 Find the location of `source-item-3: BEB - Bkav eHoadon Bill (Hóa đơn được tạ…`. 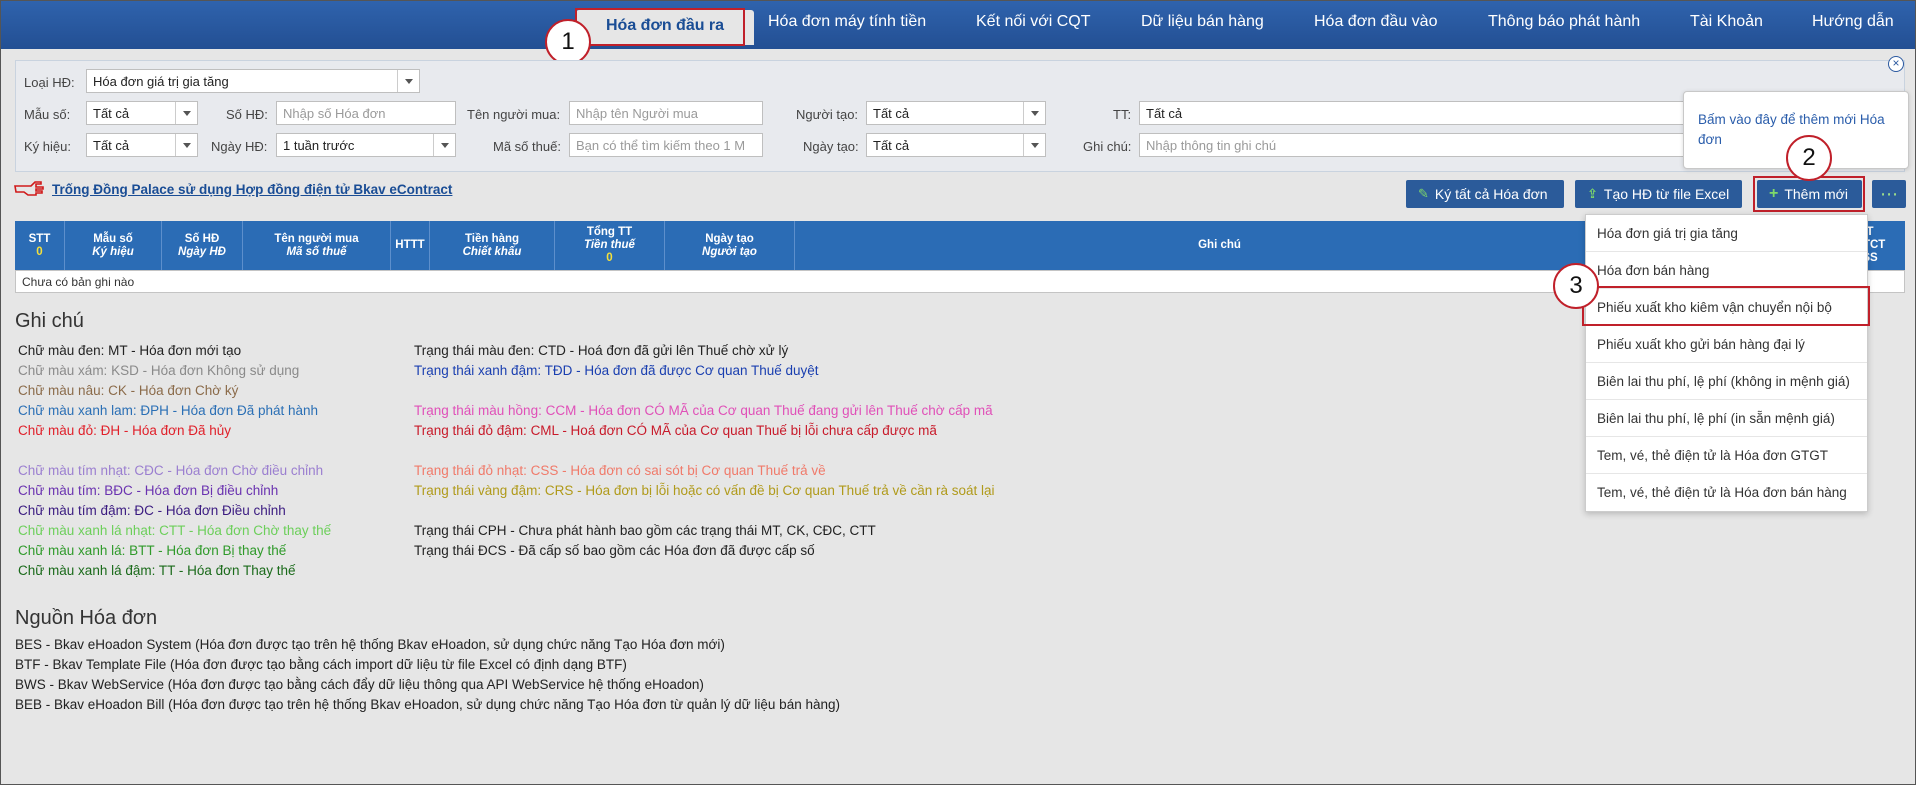

source-item-3: BEB - Bkav eHoadon Bill (Hóa đơn được tạ… is located at coordinates (427, 704).